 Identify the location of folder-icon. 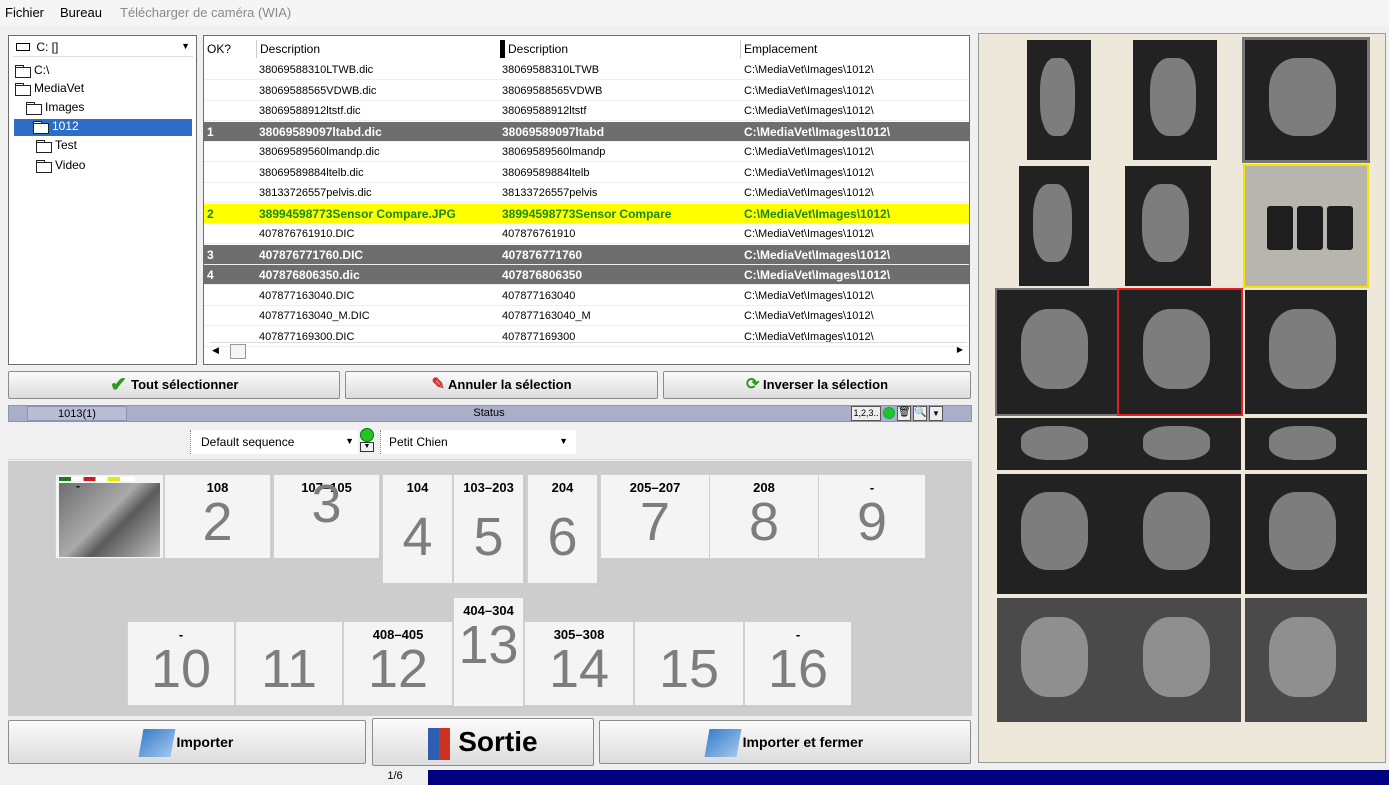
(43, 146).